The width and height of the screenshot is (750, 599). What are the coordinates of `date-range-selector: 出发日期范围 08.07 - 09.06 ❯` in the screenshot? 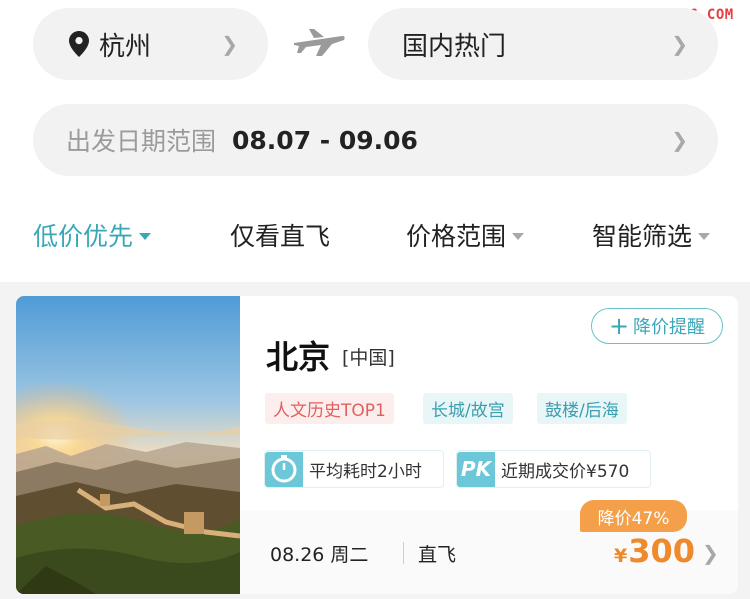 It's located at (375, 140).